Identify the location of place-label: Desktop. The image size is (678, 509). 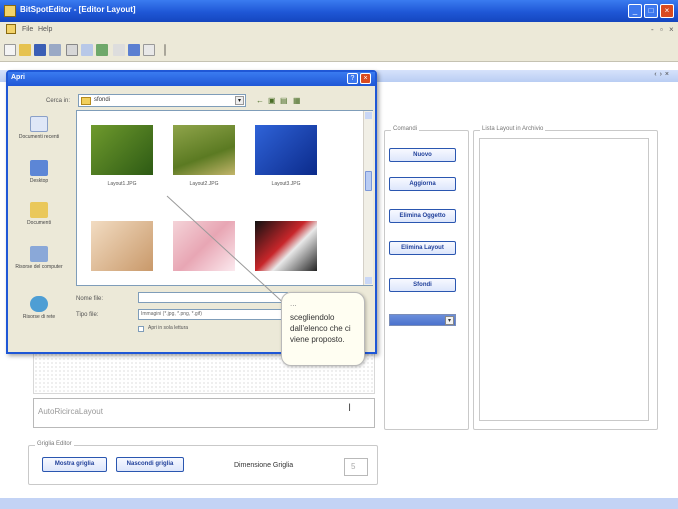
(39, 181).